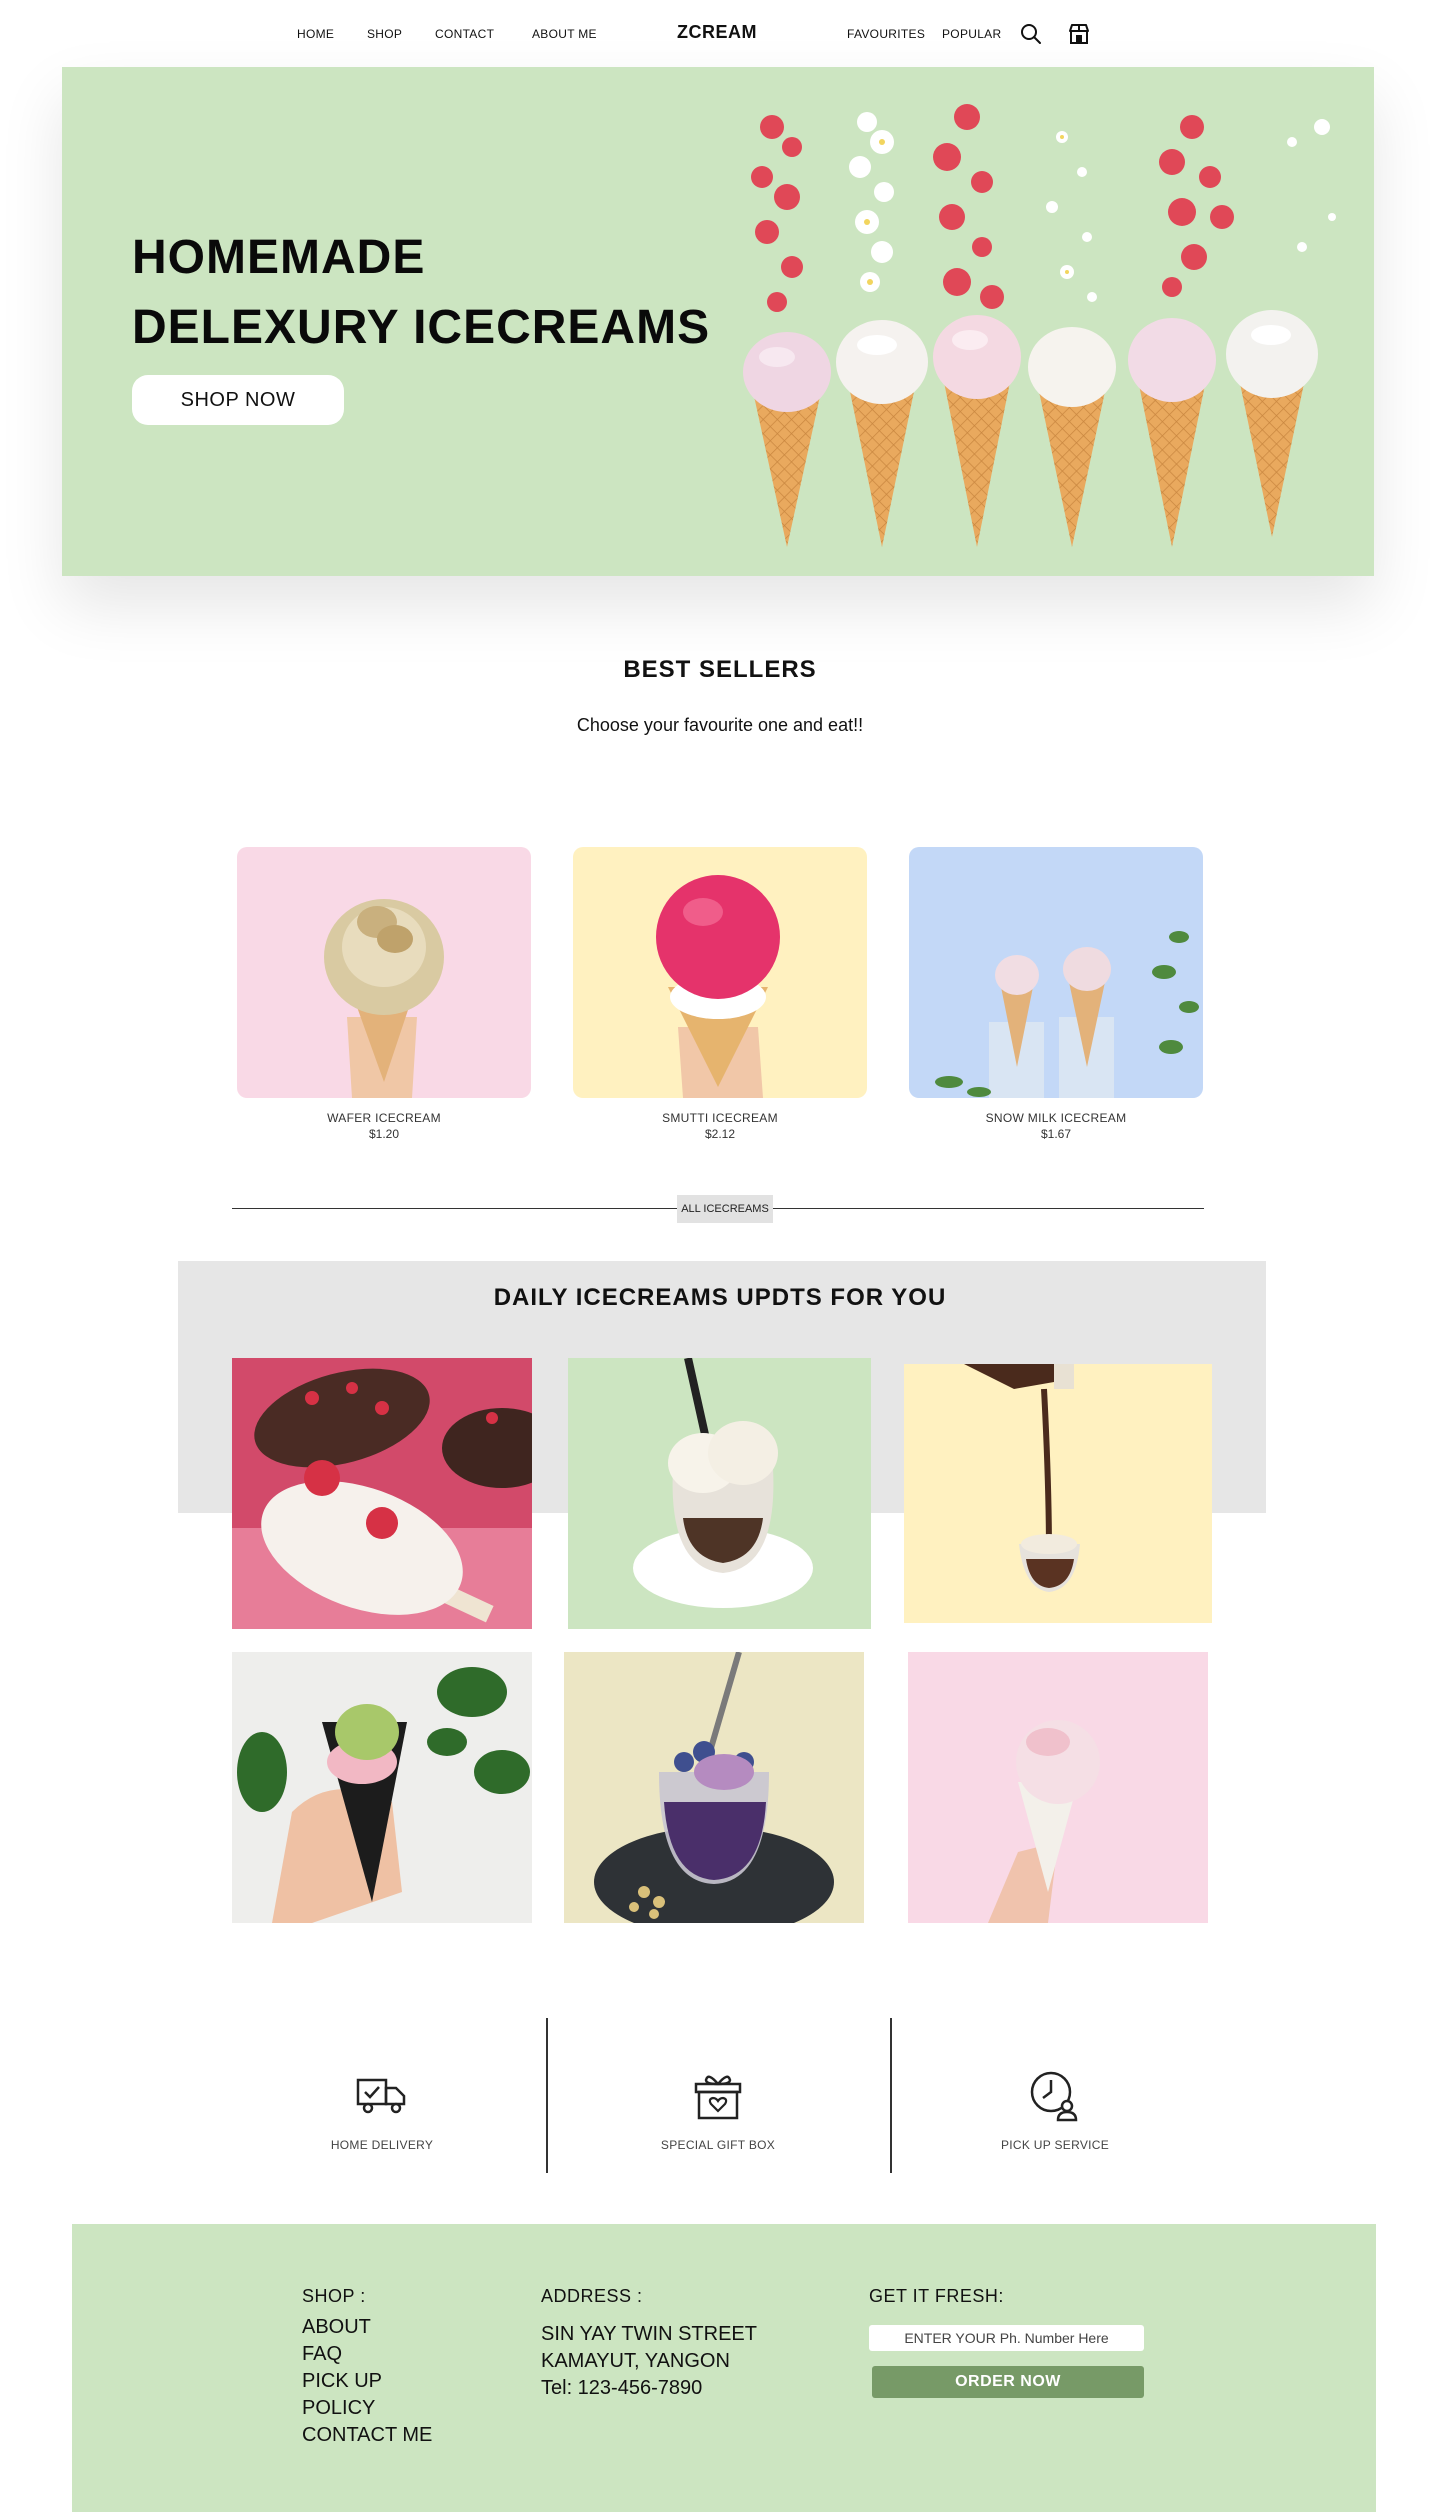 The width and height of the screenshot is (1440, 2512). Describe the element at coordinates (718, 2097) in the screenshot. I see `gift-box-icon` at that location.